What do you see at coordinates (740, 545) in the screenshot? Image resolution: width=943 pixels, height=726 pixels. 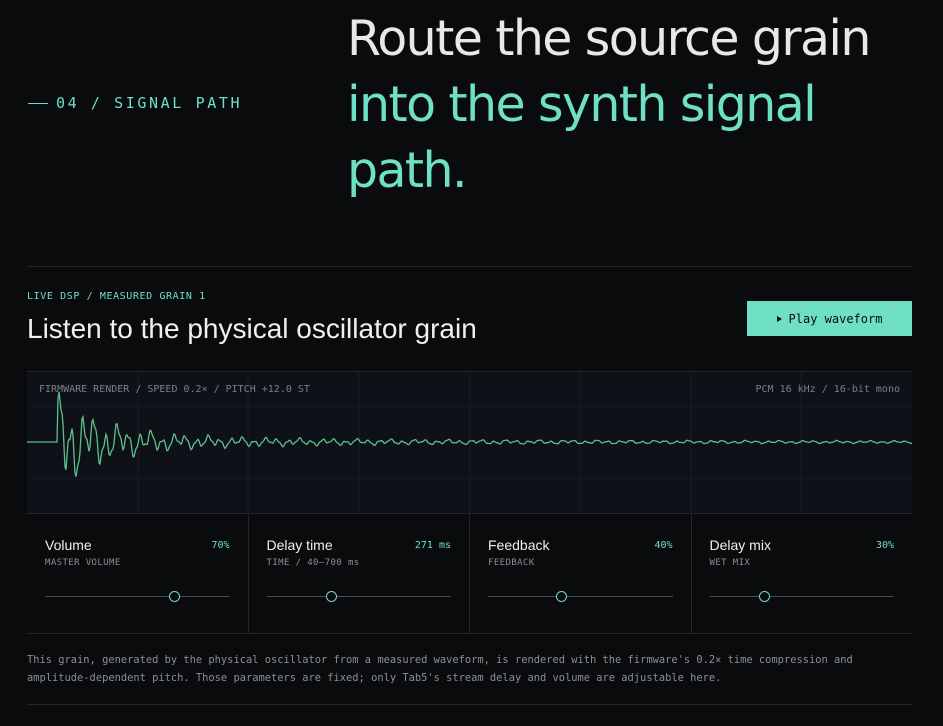 I see `control-label: Delay mix` at bounding box center [740, 545].